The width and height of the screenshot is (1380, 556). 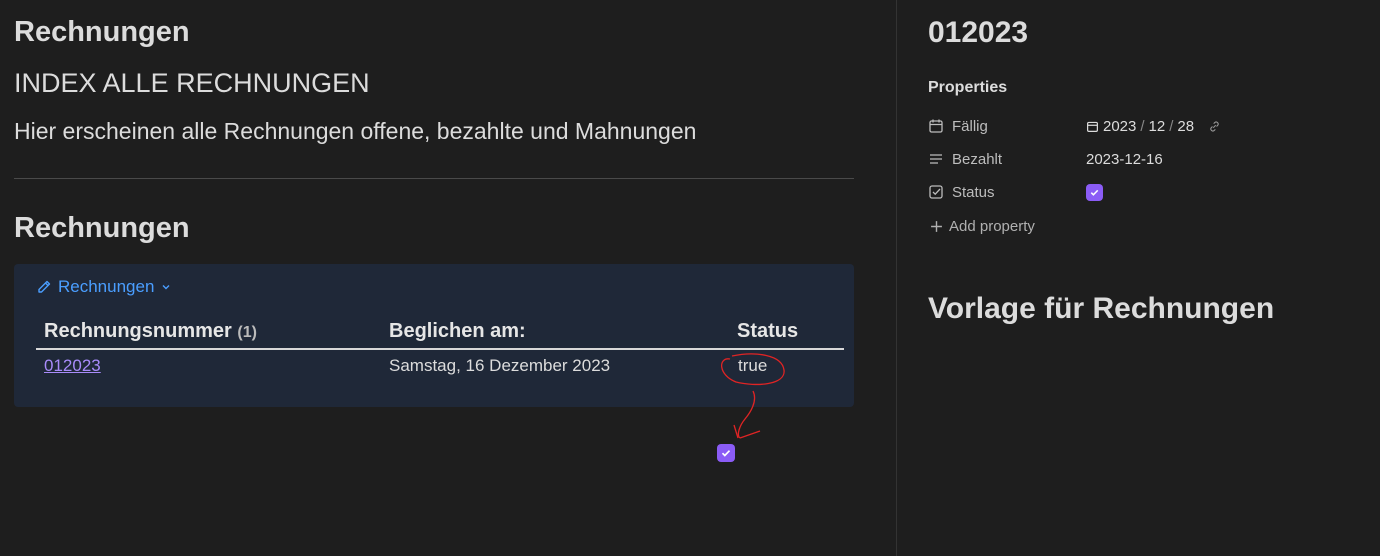 What do you see at coordinates (1007, 159) in the screenshot?
I see `property-key-bezahlt: Bezahlt` at bounding box center [1007, 159].